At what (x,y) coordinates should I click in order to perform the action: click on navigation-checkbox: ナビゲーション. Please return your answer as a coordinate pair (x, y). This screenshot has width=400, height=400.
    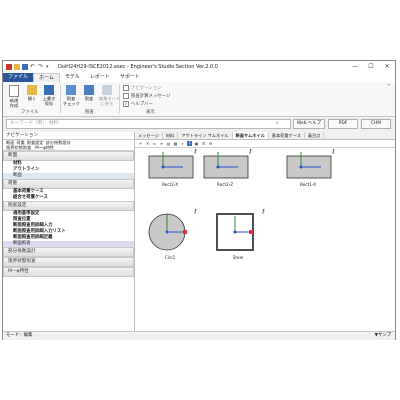
    Looking at the image, I should click on (142, 88).